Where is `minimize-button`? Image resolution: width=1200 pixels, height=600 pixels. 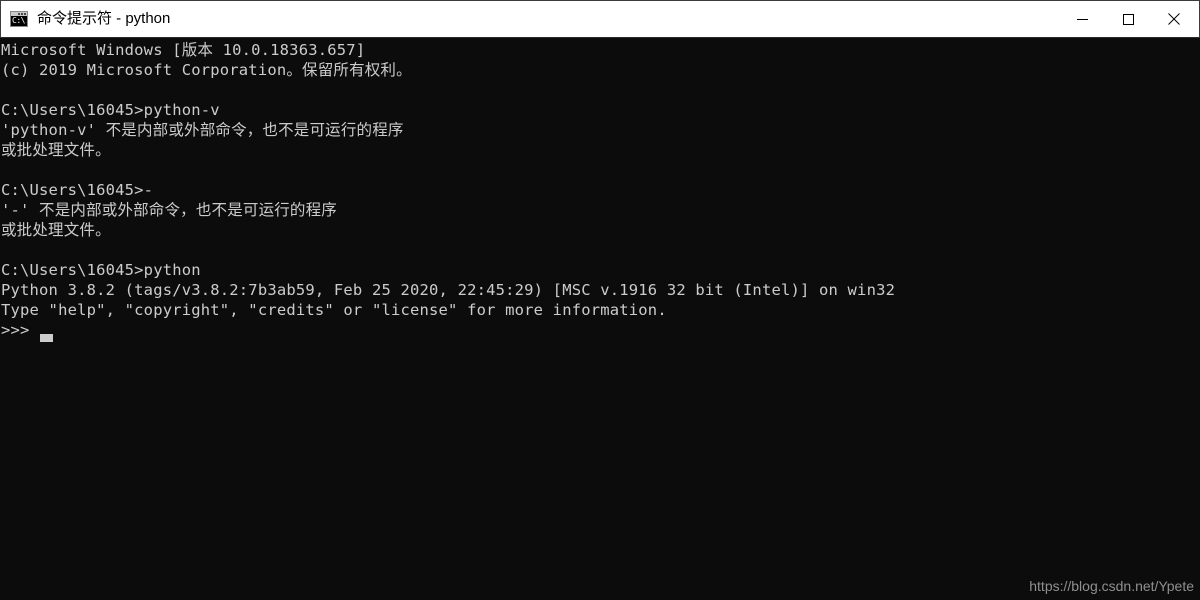 minimize-button is located at coordinates (1082, 19).